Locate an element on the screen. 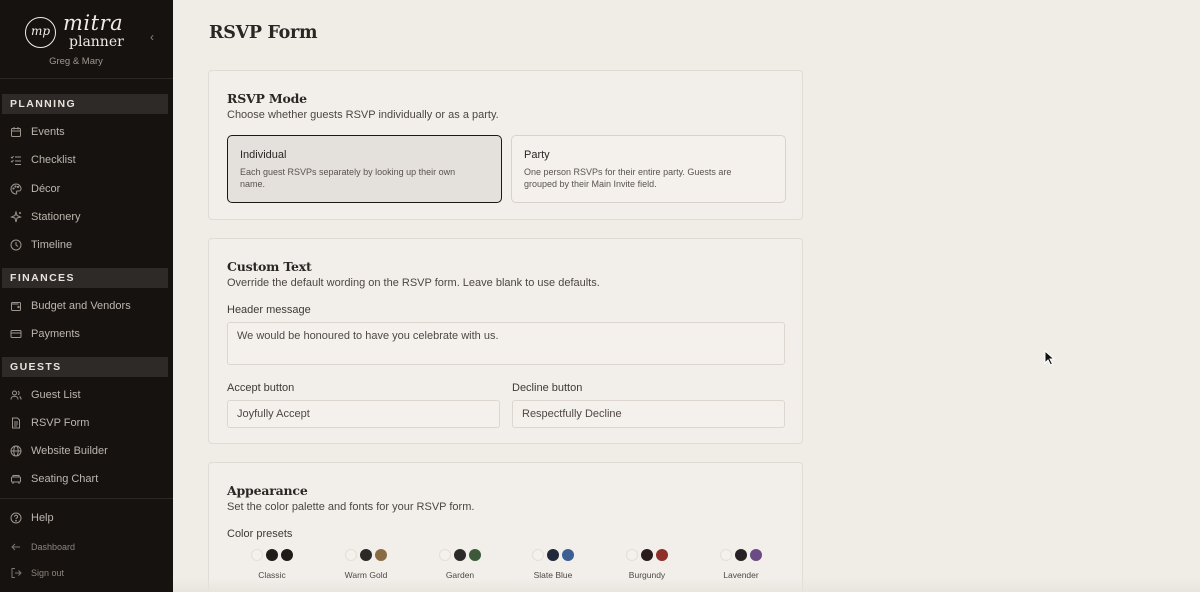 Image resolution: width=1200 pixels, height=592 pixels. decline-button-input: Respectfully Decline is located at coordinates (648, 414).